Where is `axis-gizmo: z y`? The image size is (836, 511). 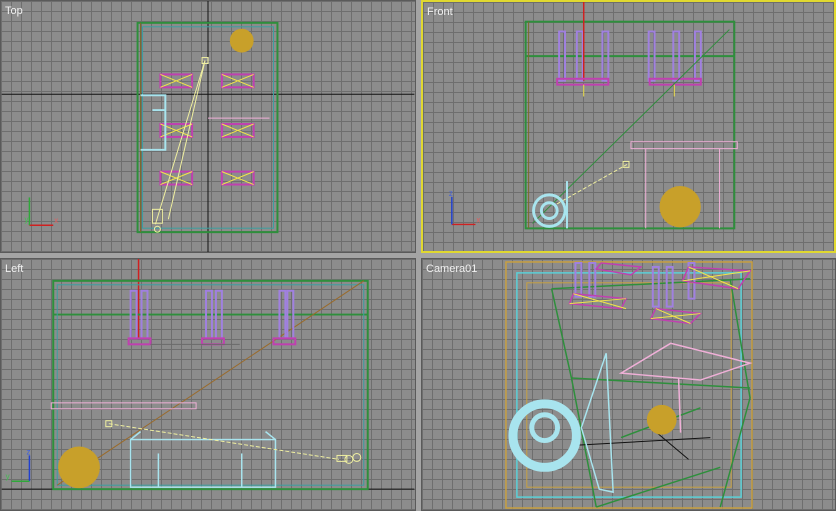 axis-gizmo: z y is located at coordinates (18, 464).